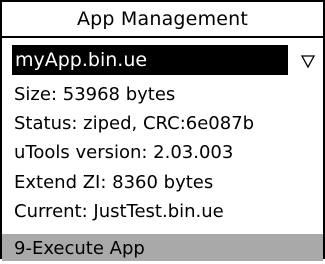 Image resolution: width=325 pixels, height=264 pixels. Describe the element at coordinates (79, 248) in the screenshot. I see `menu-item-label: 9-Execute App` at that location.